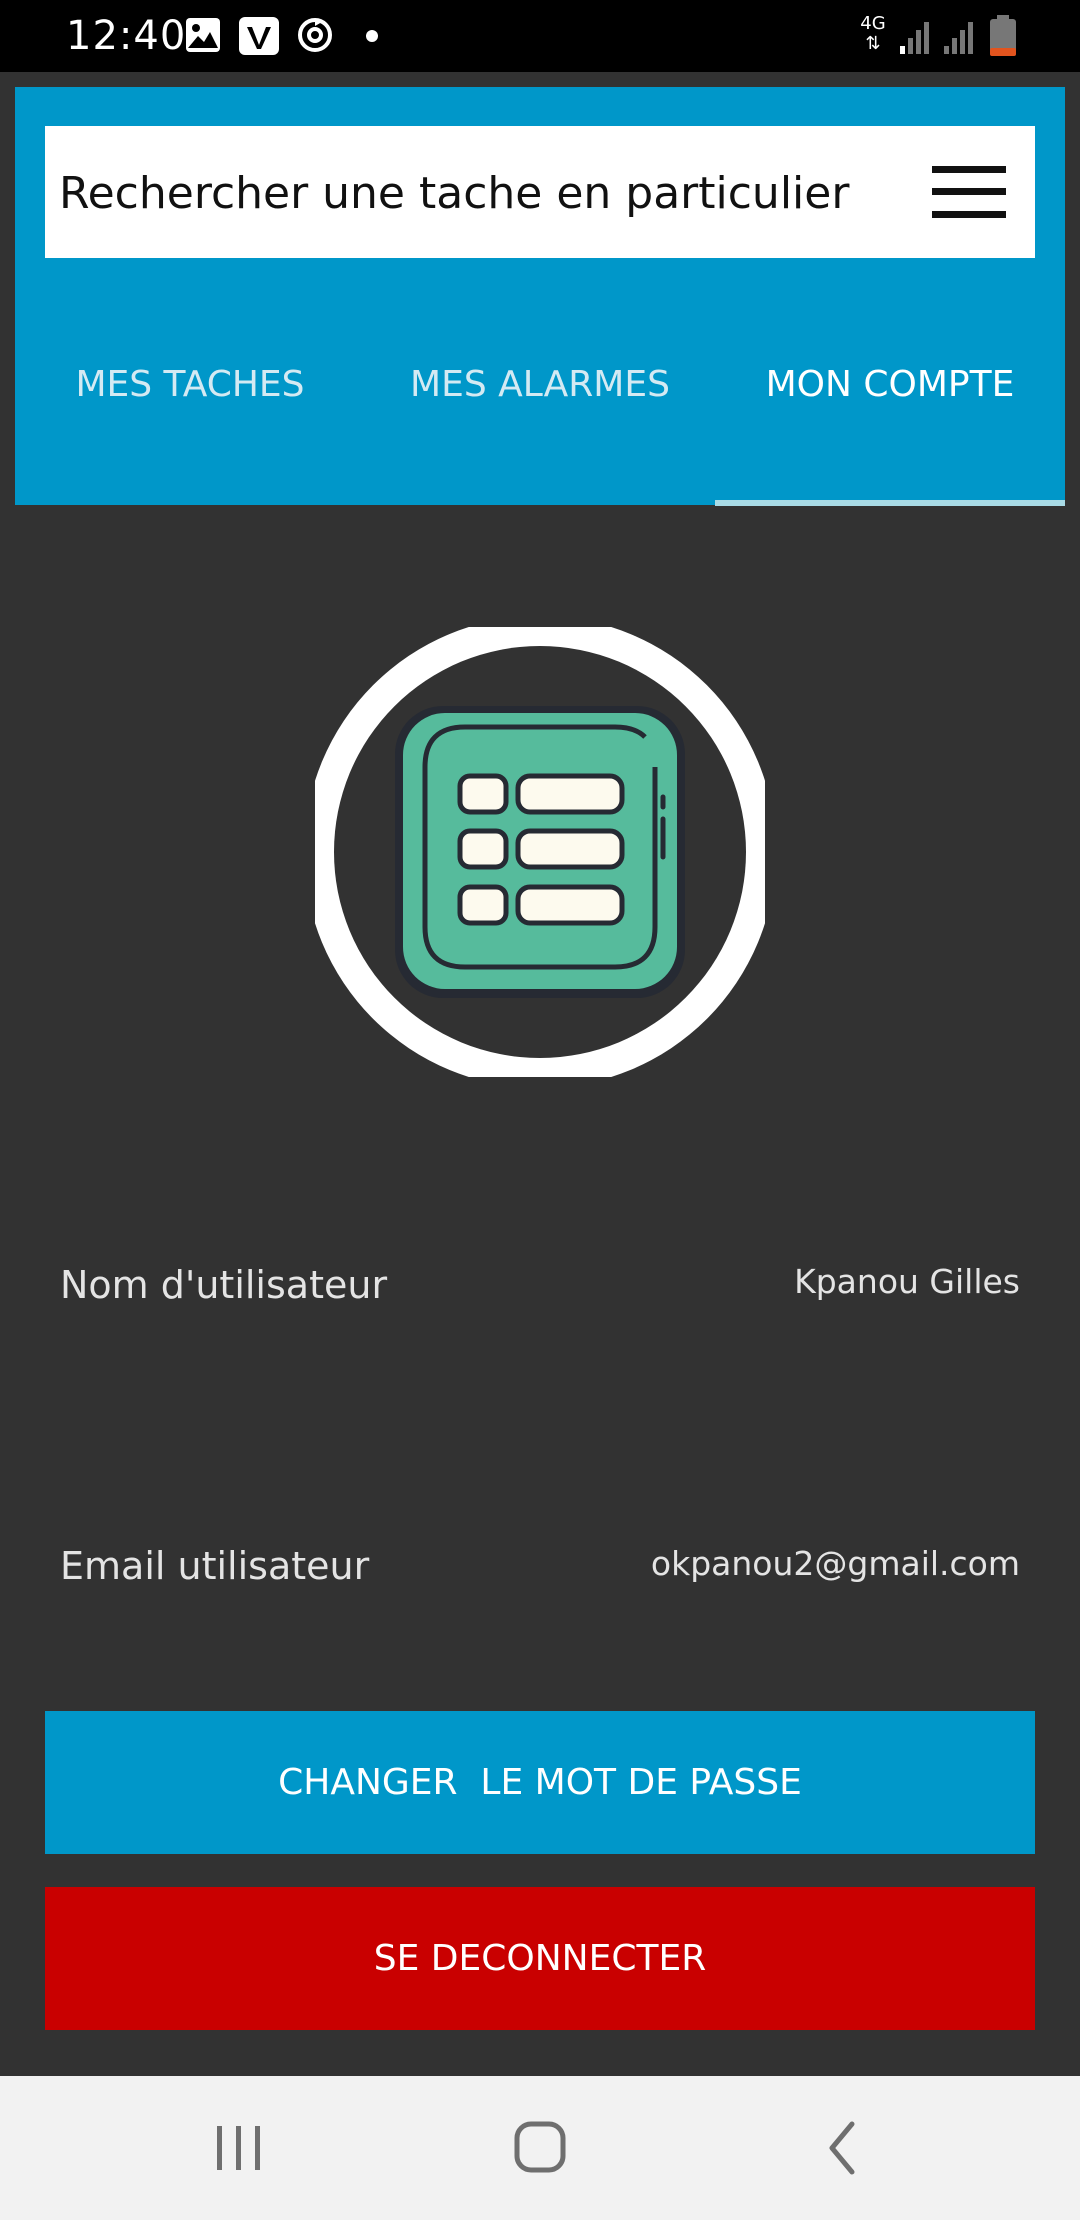 The width and height of the screenshot is (1080, 2220). What do you see at coordinates (540, 852) in the screenshot?
I see `task-list-icon` at bounding box center [540, 852].